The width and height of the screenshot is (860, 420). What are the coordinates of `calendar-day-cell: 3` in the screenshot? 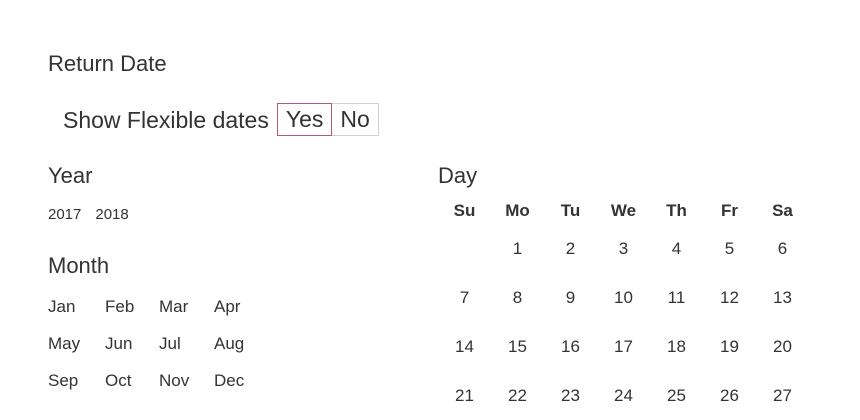 It's located at (623, 248).